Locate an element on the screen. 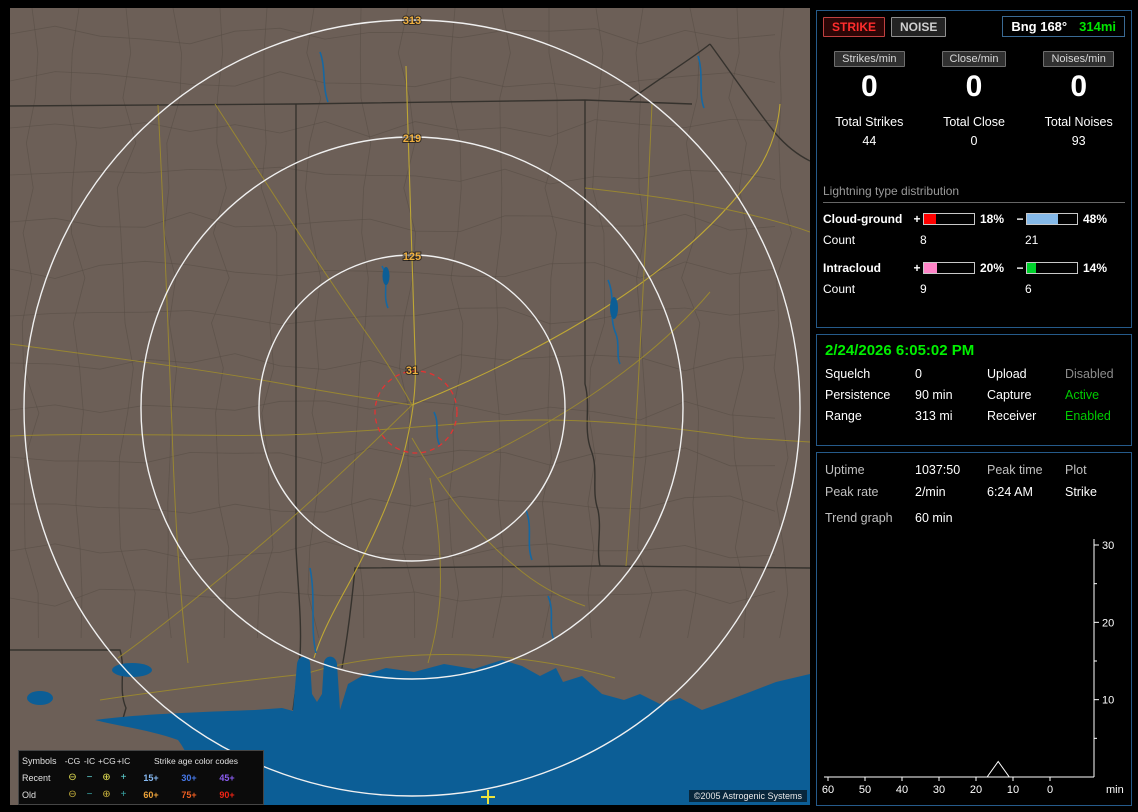 The height and width of the screenshot is (812, 1138). age-75: 75+ is located at coordinates (189, 794).